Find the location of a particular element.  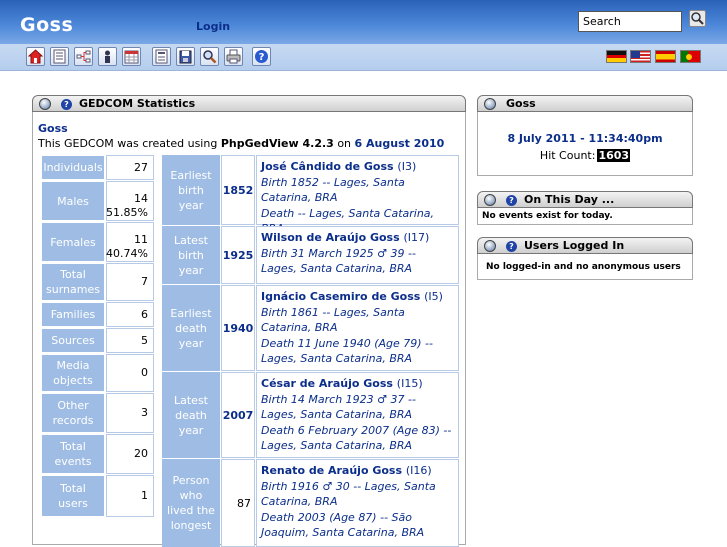

search-button is located at coordinates (697, 18).